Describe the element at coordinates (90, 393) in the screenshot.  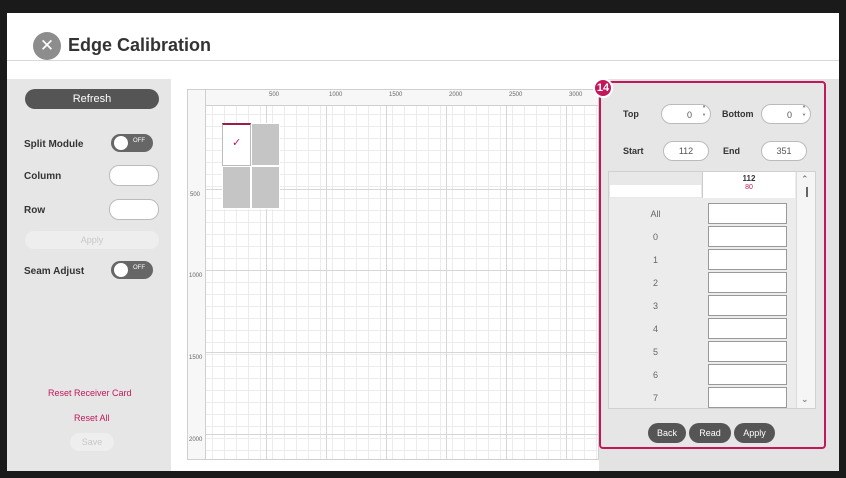
I see `reset-receiver-card-link: Reset Receiver Card` at that location.